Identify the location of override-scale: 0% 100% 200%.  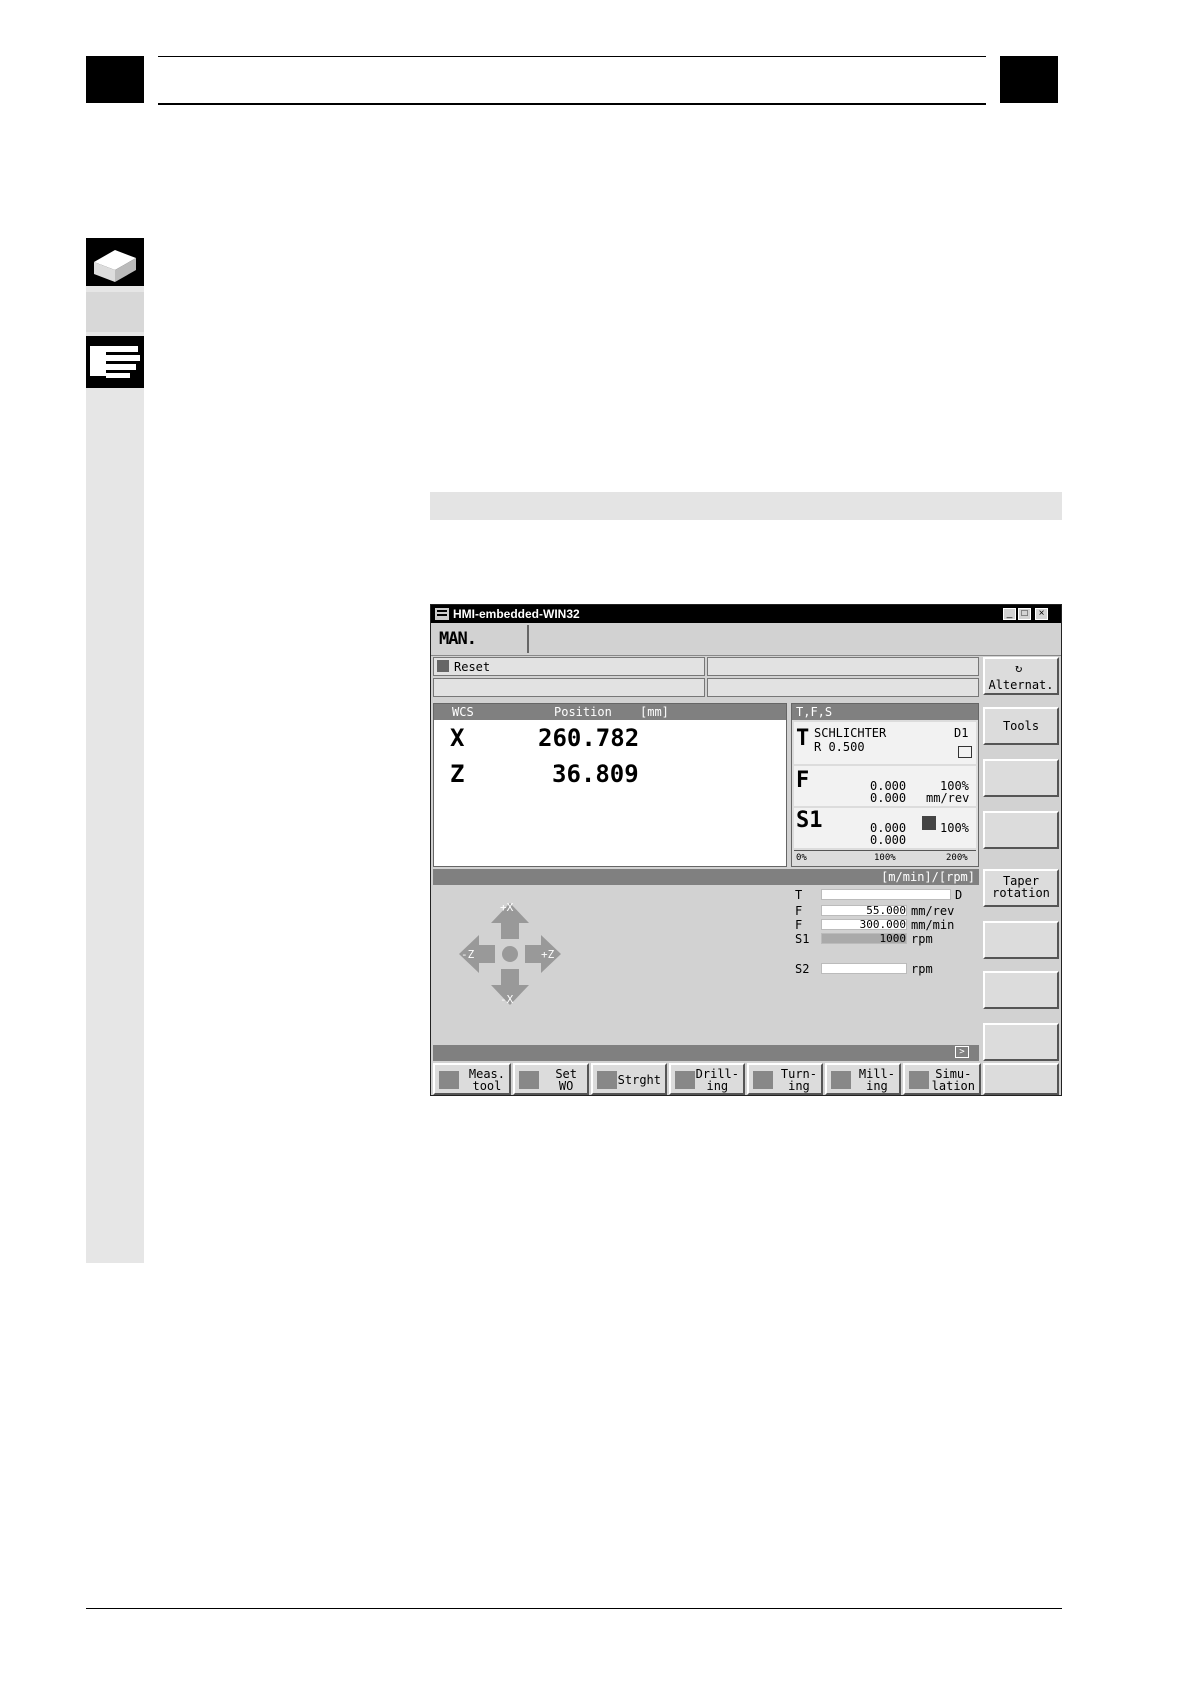
(885, 857).